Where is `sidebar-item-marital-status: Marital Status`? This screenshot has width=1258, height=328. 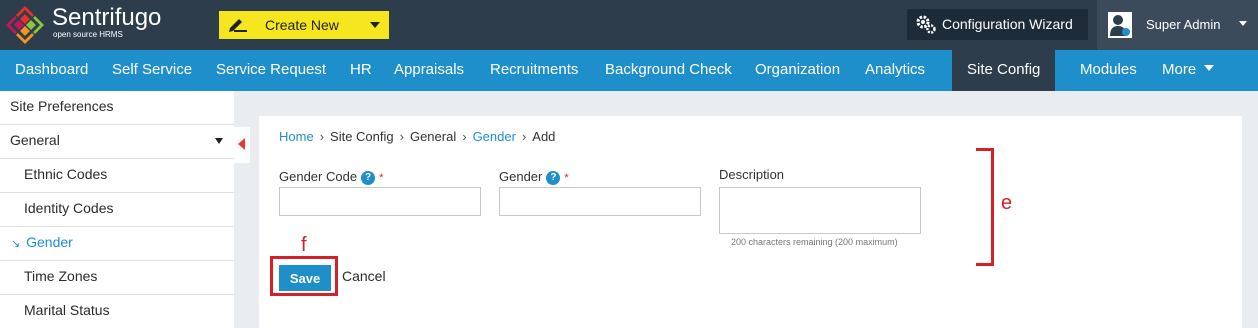
sidebar-item-marital-status: Marital Status is located at coordinates (117, 311).